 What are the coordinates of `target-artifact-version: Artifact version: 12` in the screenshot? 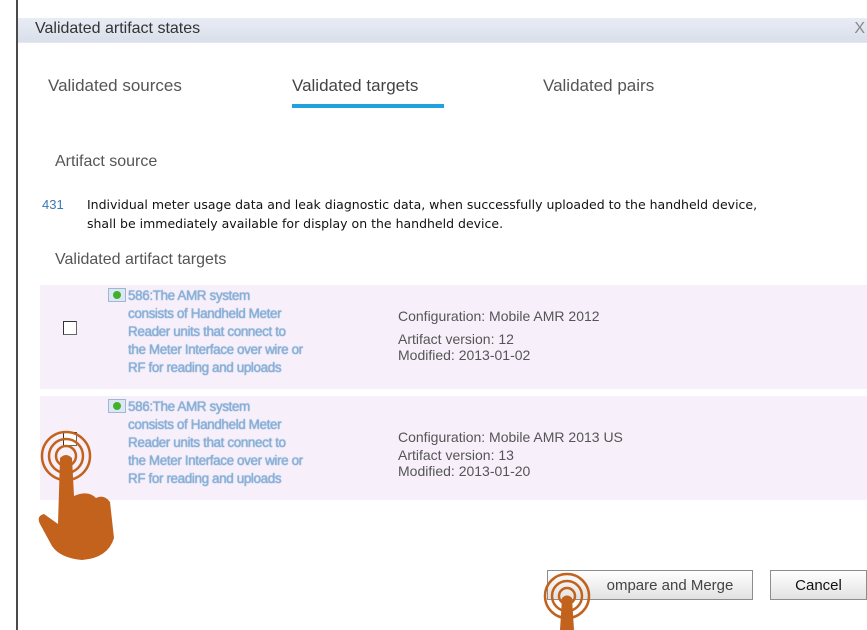 It's located at (456, 339).